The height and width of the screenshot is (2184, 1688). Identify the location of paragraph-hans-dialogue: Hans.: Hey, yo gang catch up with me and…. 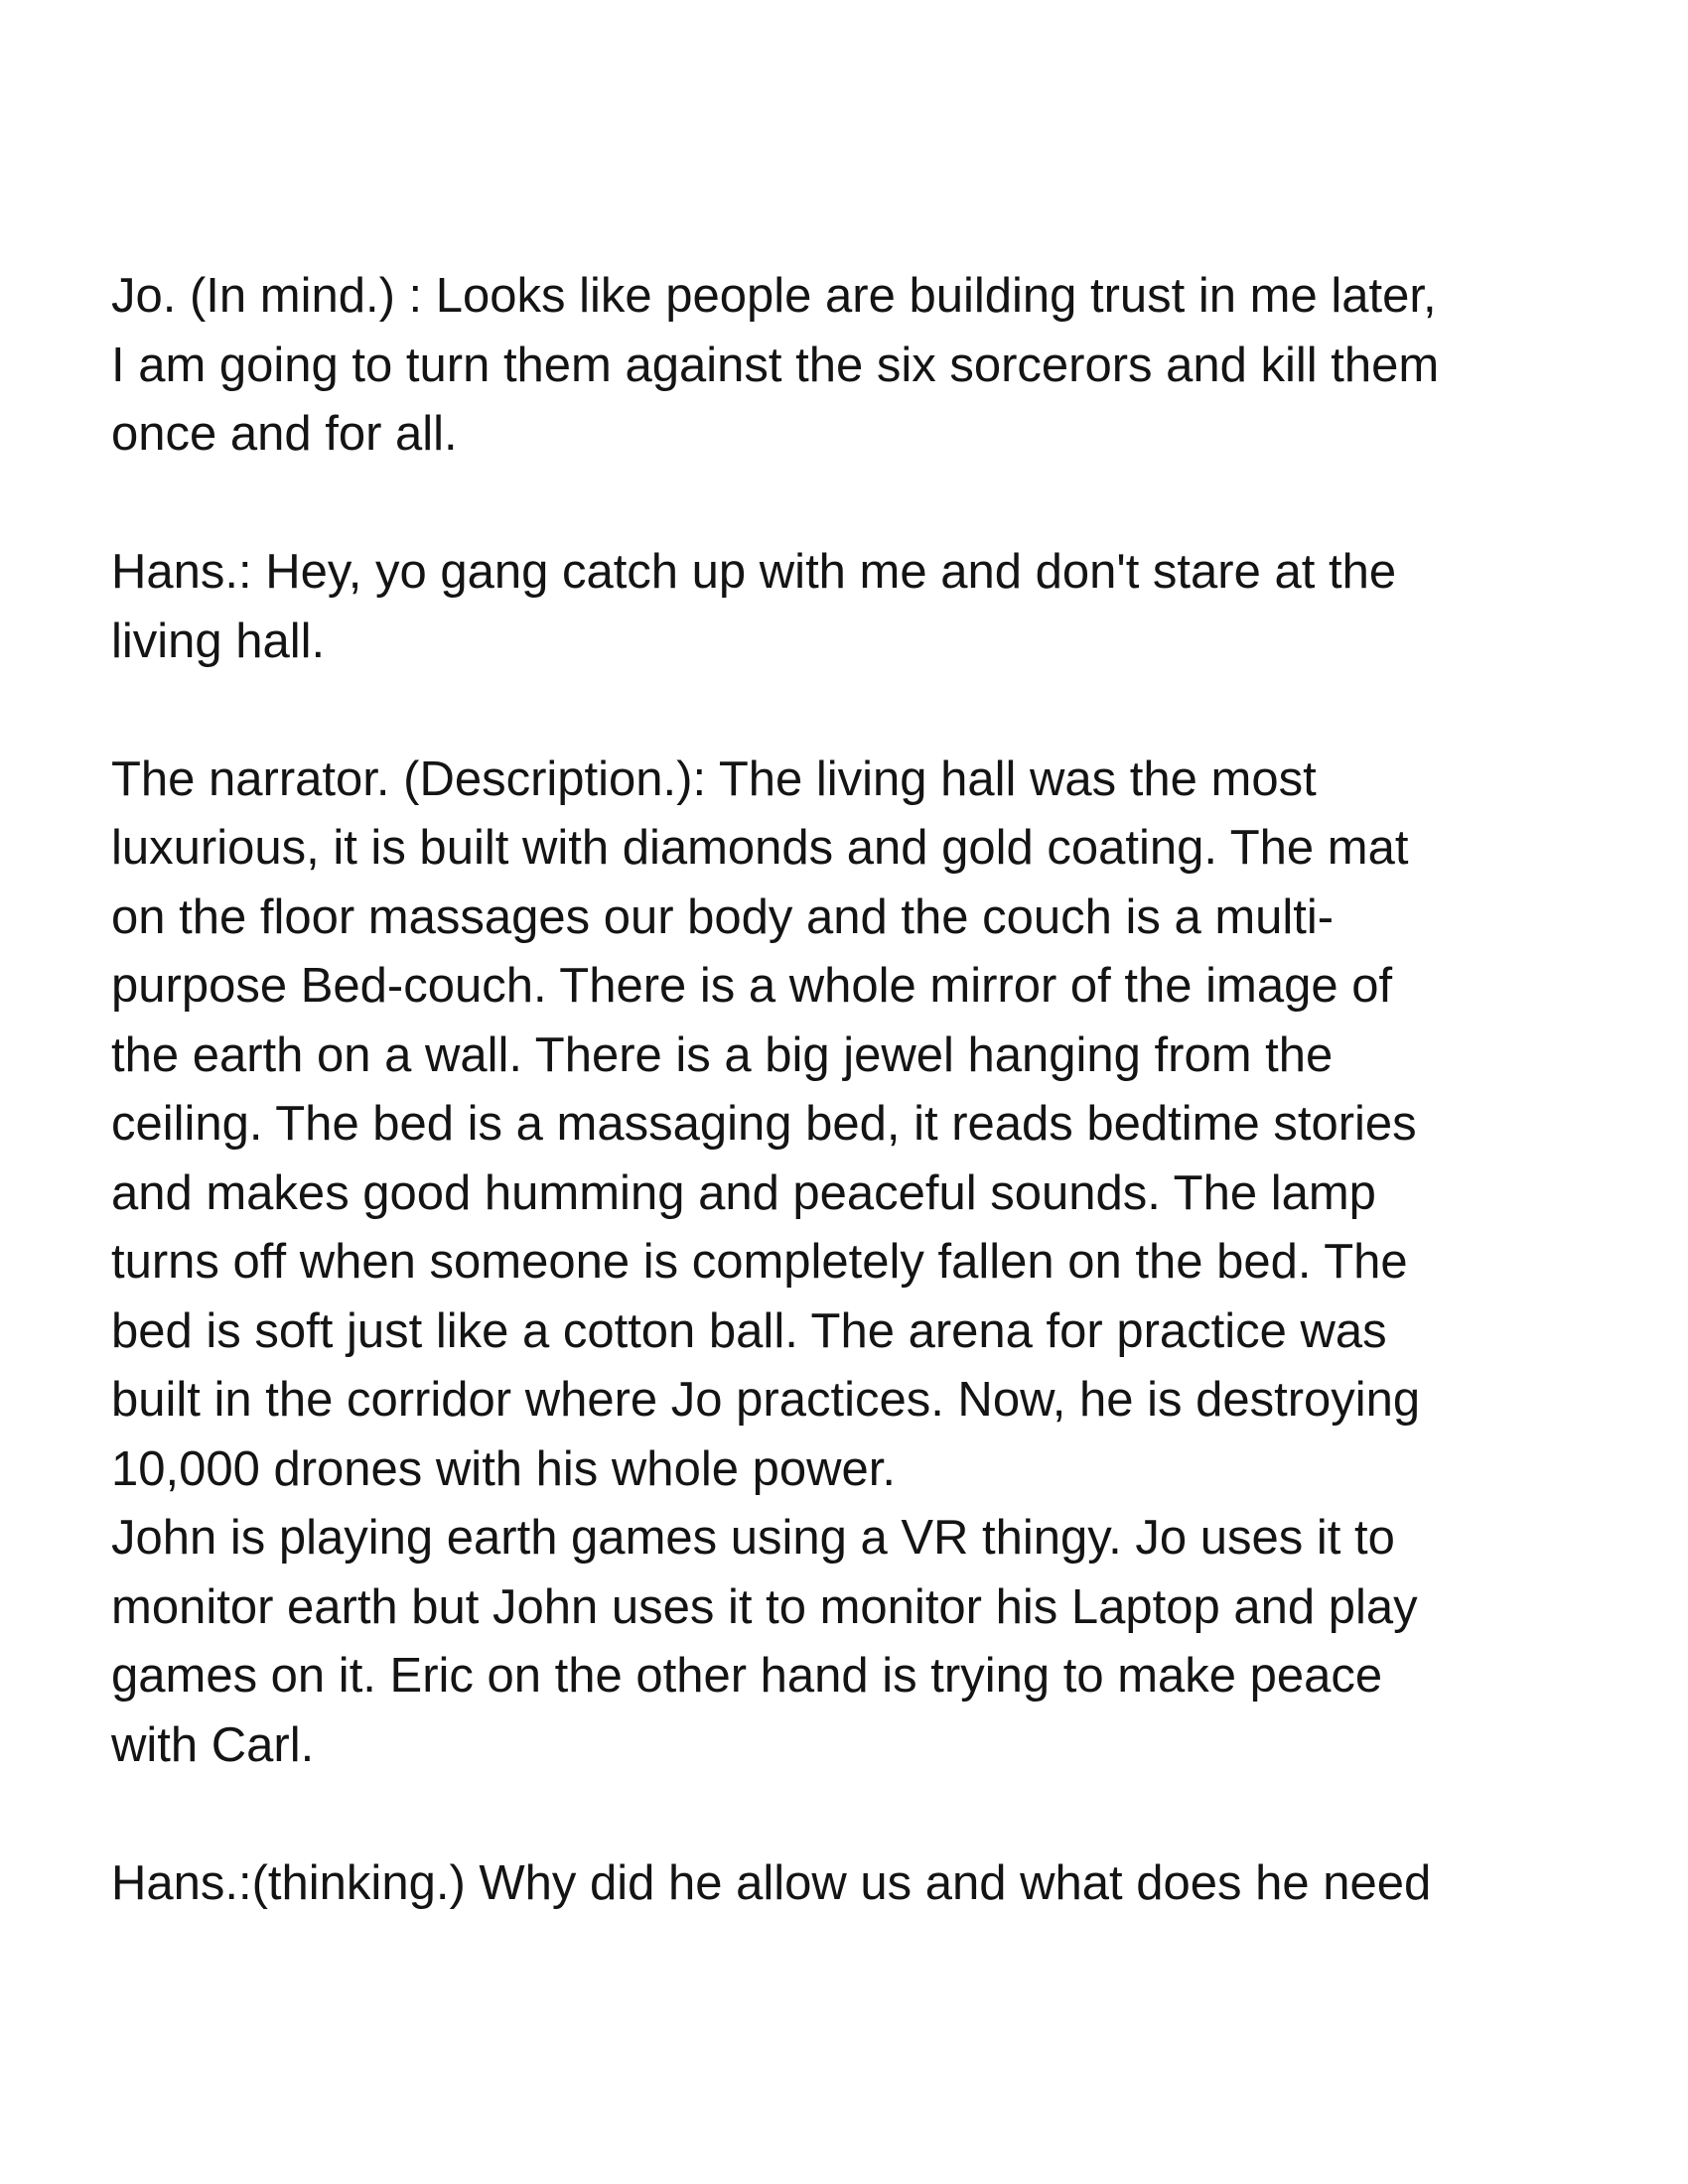
(754, 606).